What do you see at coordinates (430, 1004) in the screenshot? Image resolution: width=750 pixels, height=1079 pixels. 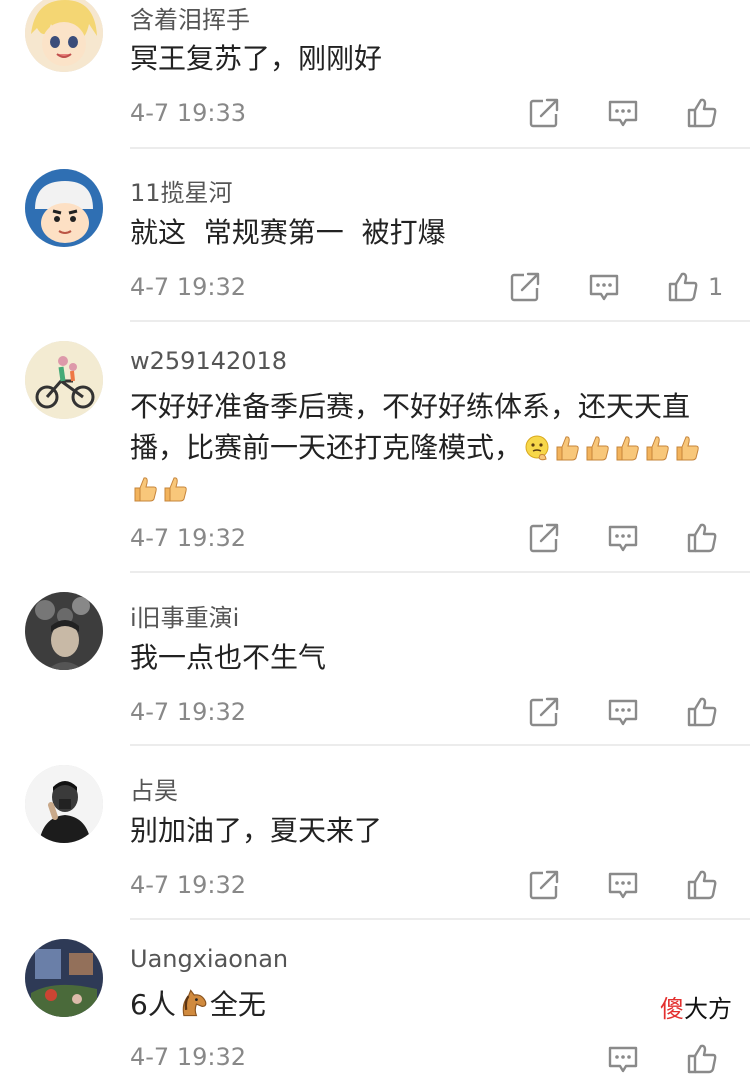 I see `comment-text: 6人 全无` at bounding box center [430, 1004].